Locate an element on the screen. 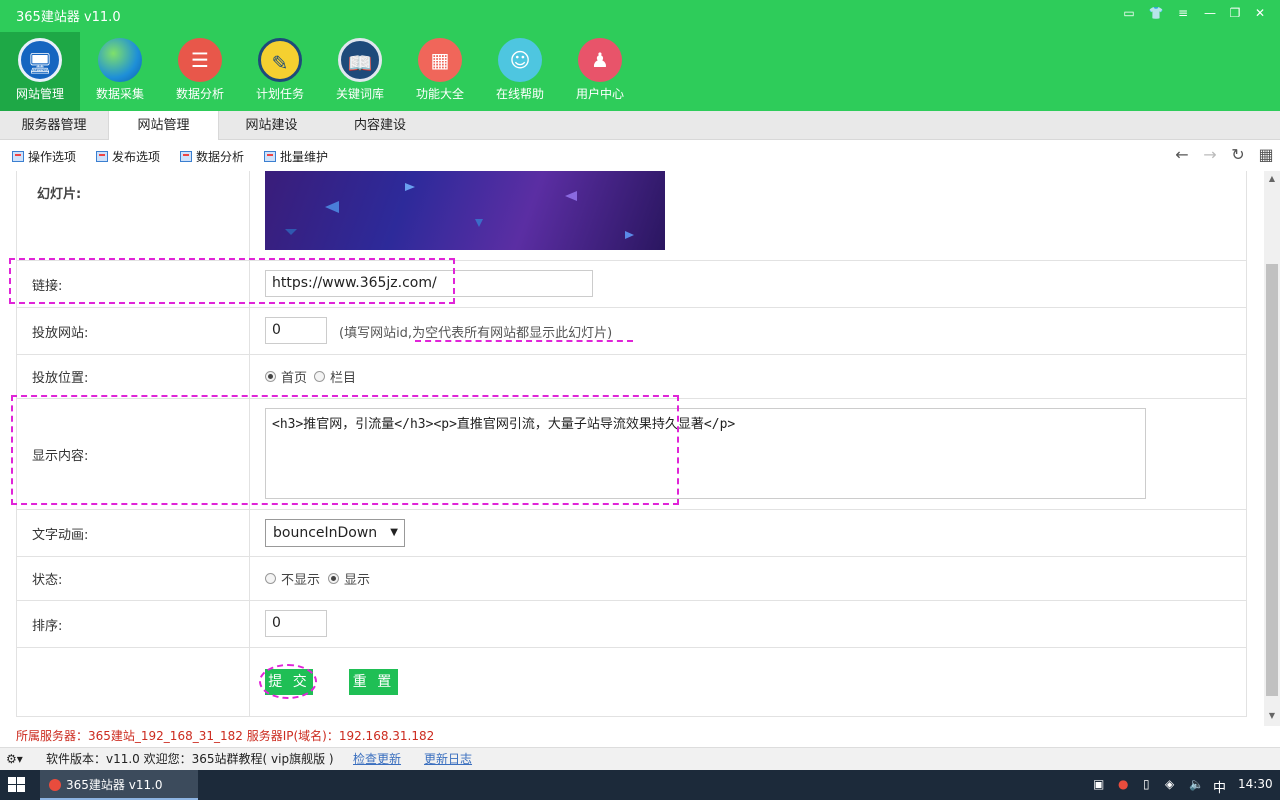  dropdown-arrow-icon: ▼ is located at coordinates (394, 532).